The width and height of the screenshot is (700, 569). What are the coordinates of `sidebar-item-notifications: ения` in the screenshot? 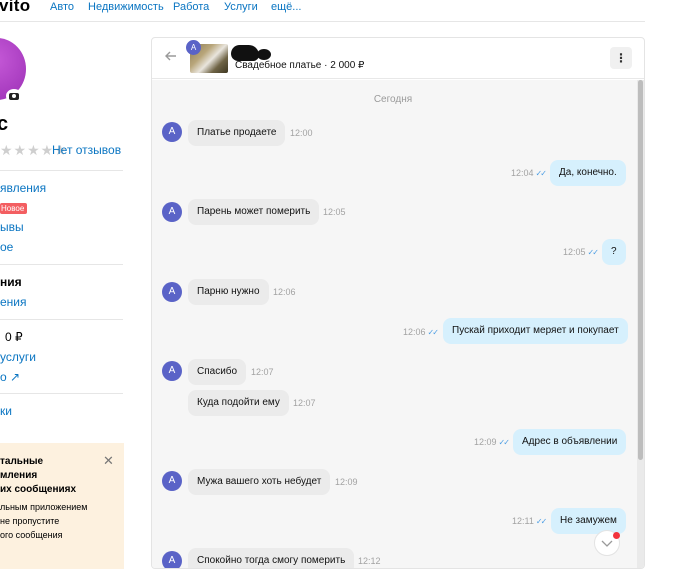 It's located at (13, 302).